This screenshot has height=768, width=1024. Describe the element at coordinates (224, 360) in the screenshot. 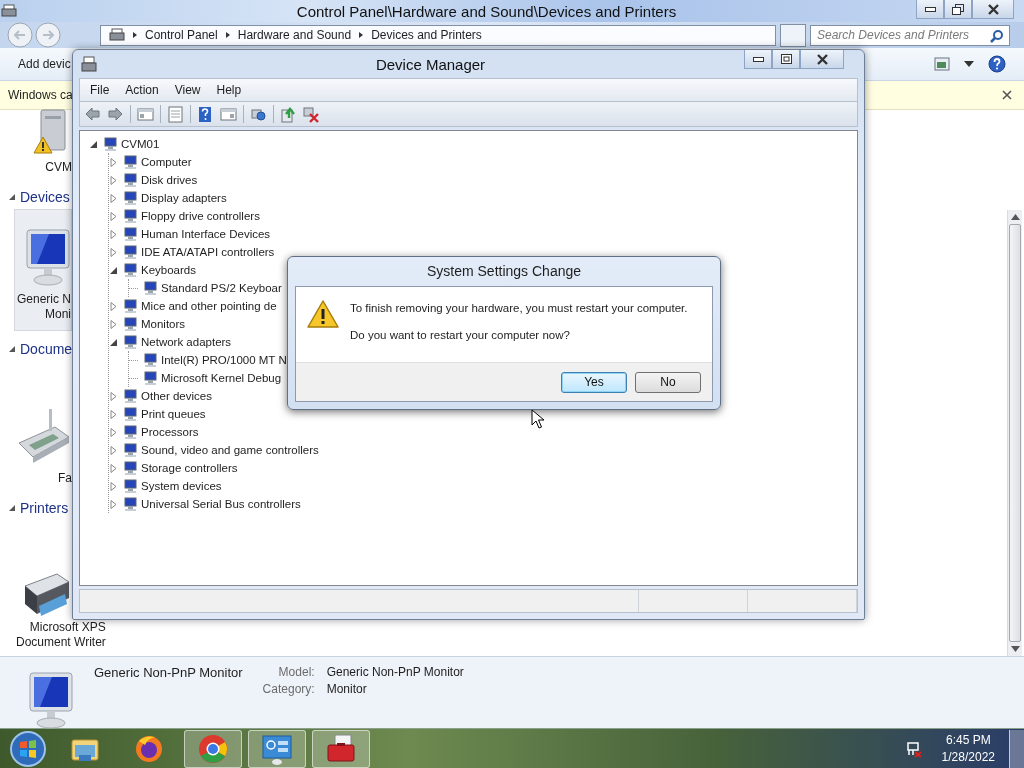

I see `tree-item: Intel(R) PRO/1000 MT N` at that location.